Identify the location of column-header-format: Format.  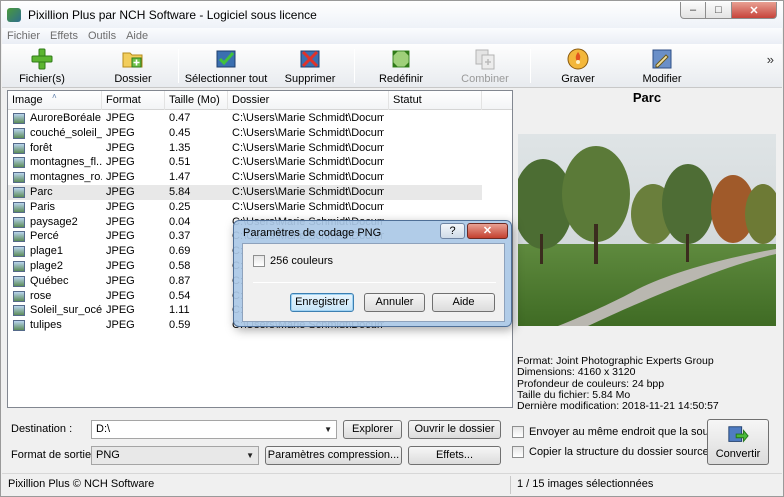
(133, 100).